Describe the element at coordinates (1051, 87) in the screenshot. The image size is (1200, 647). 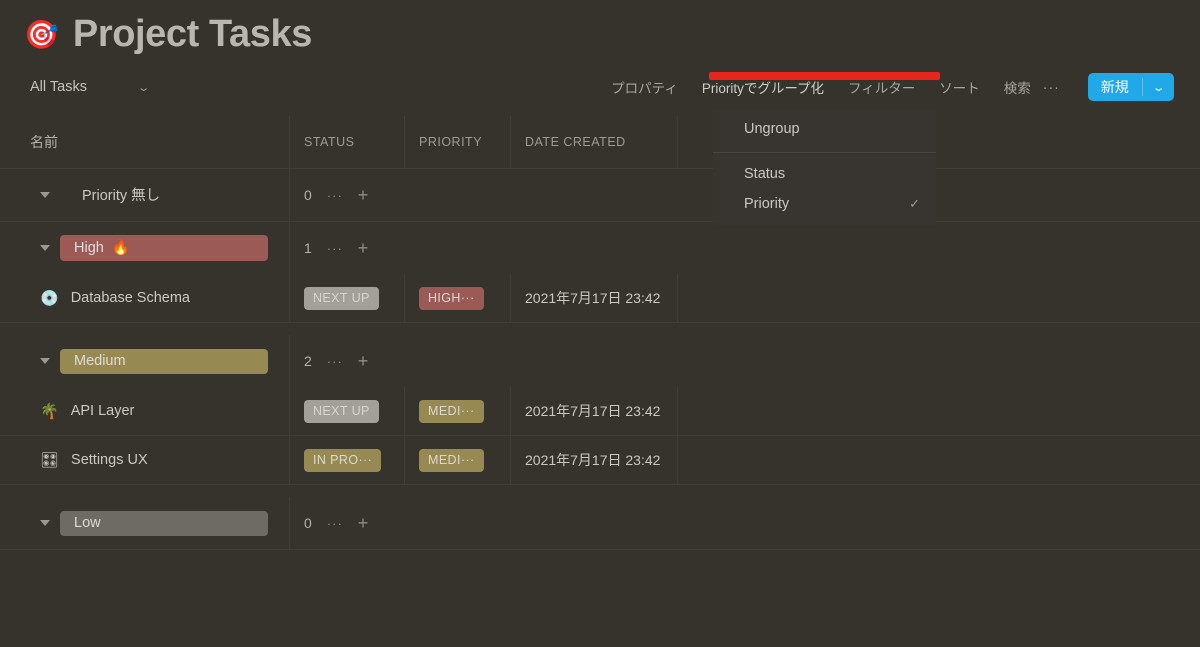
I see `more-options-icon: ···` at that location.